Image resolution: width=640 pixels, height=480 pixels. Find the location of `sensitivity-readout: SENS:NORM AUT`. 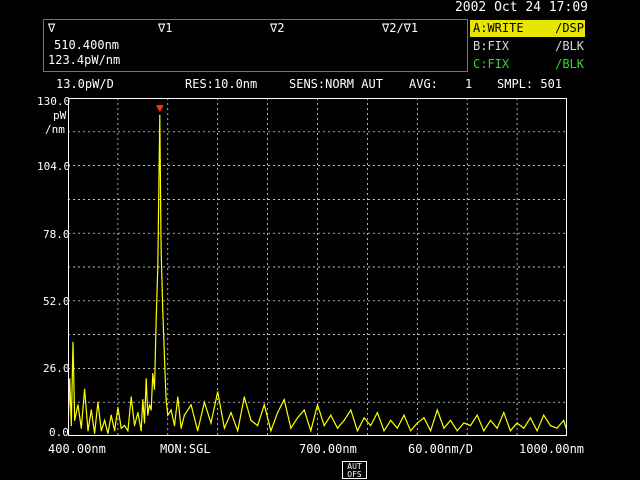

sensitivity-readout: SENS:NORM AUT is located at coordinates (336, 84).